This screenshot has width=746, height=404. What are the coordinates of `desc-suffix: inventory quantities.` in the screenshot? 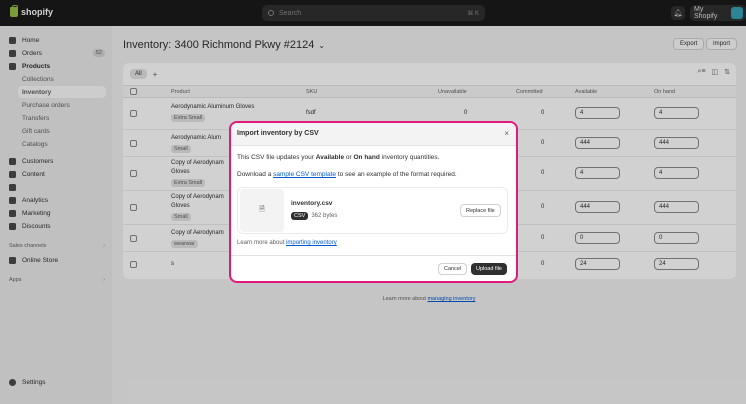 It's located at (409, 157).